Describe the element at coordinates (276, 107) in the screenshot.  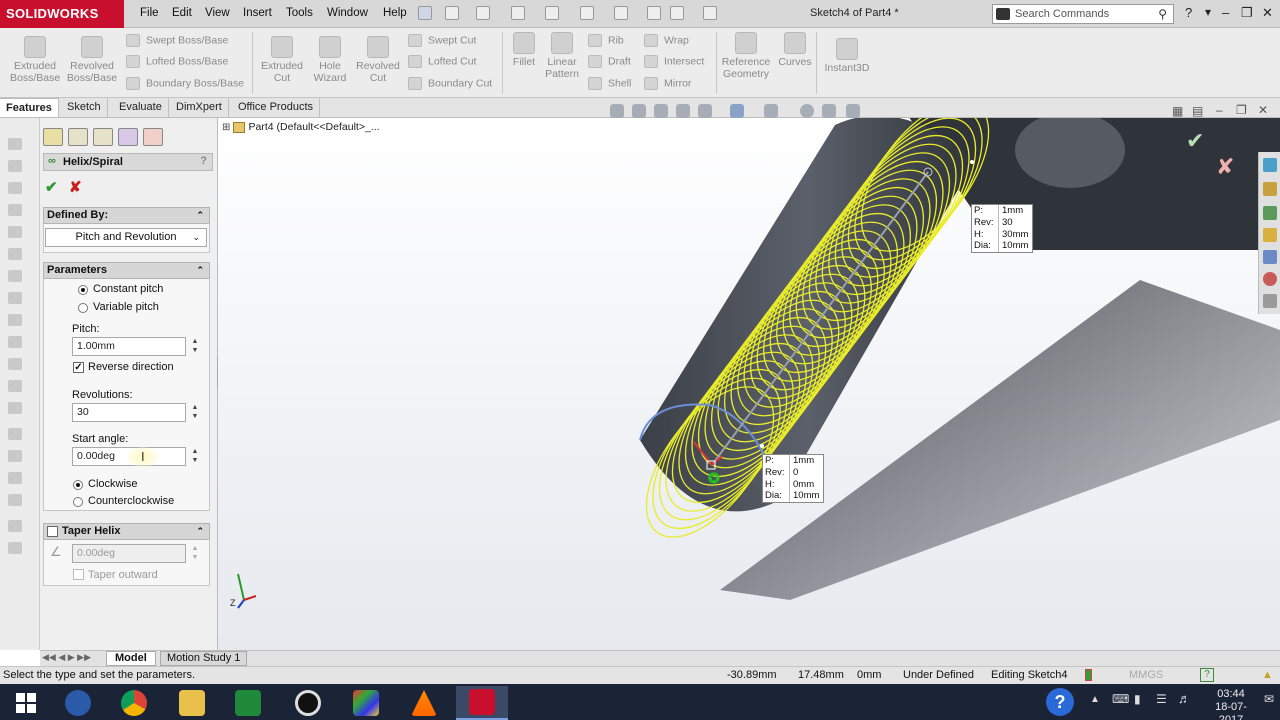
I see `tab-office-products: Office Products` at that location.